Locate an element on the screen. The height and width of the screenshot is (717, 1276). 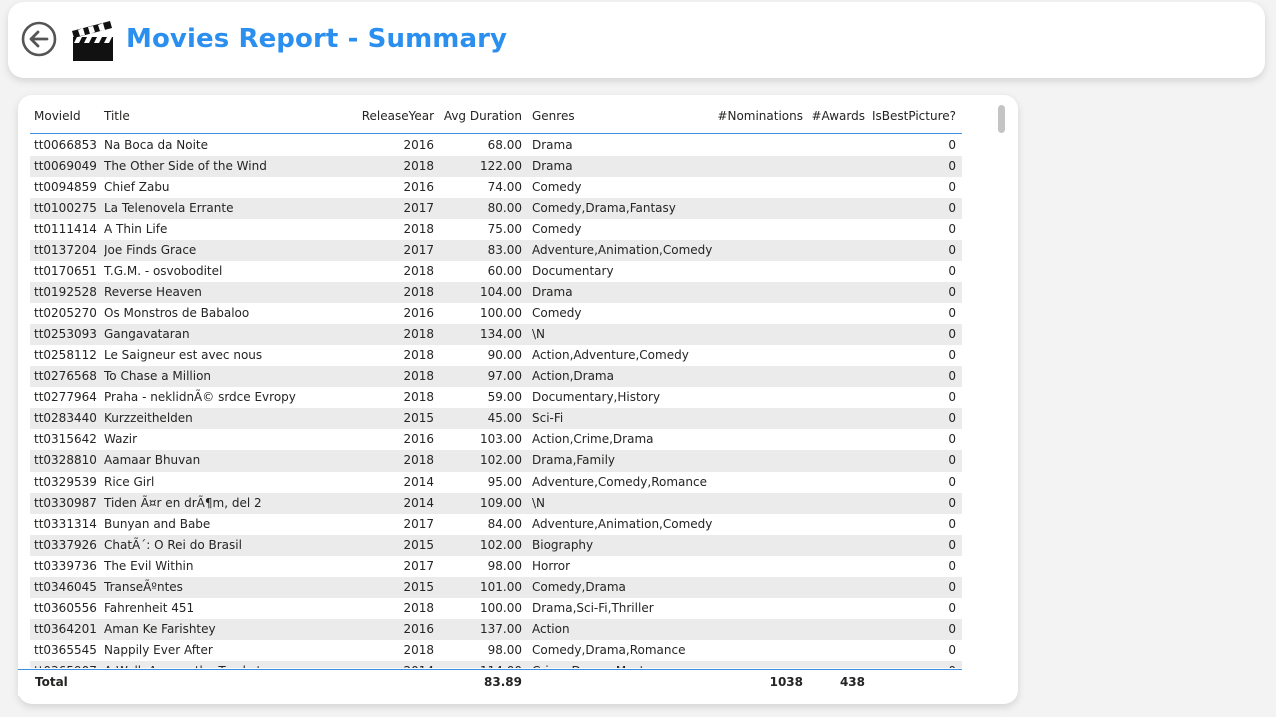
total-awards: 438 is located at coordinates (852, 682).